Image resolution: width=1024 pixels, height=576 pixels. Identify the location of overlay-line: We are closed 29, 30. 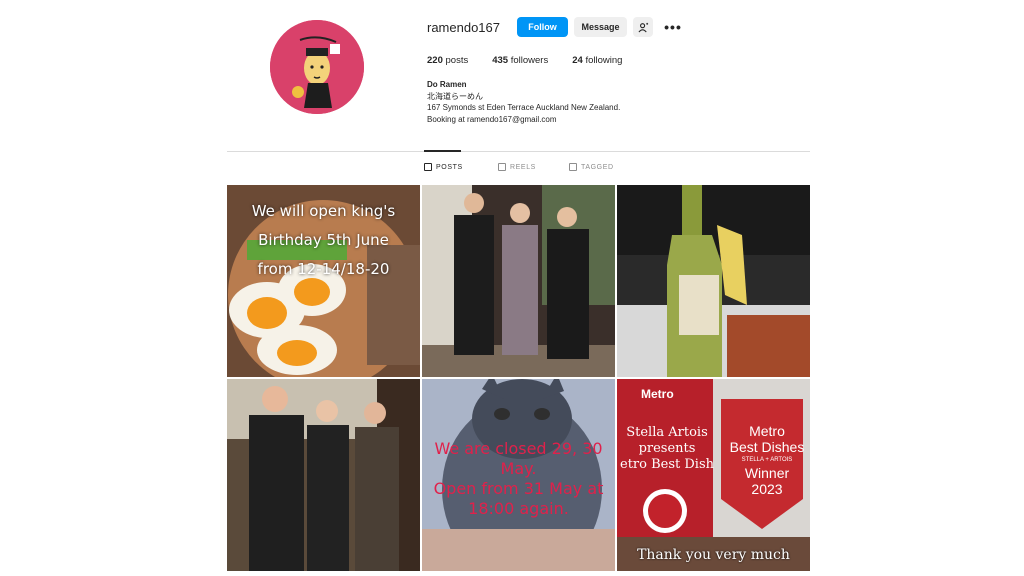
(518, 448).